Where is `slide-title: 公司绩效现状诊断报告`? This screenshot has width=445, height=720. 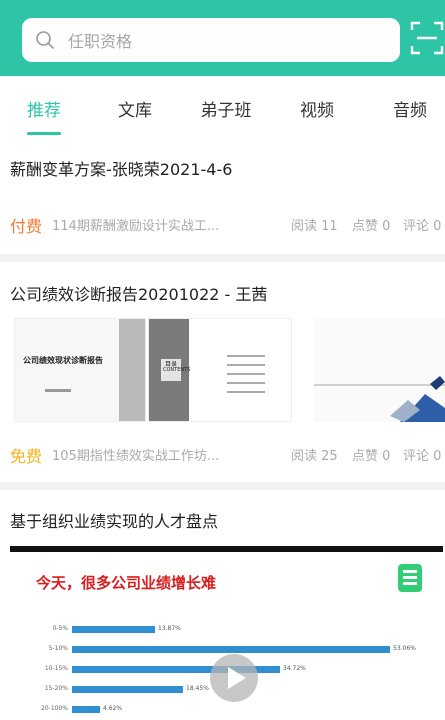
slide-title: 公司绩效现状诊断报告 is located at coordinates (63, 360).